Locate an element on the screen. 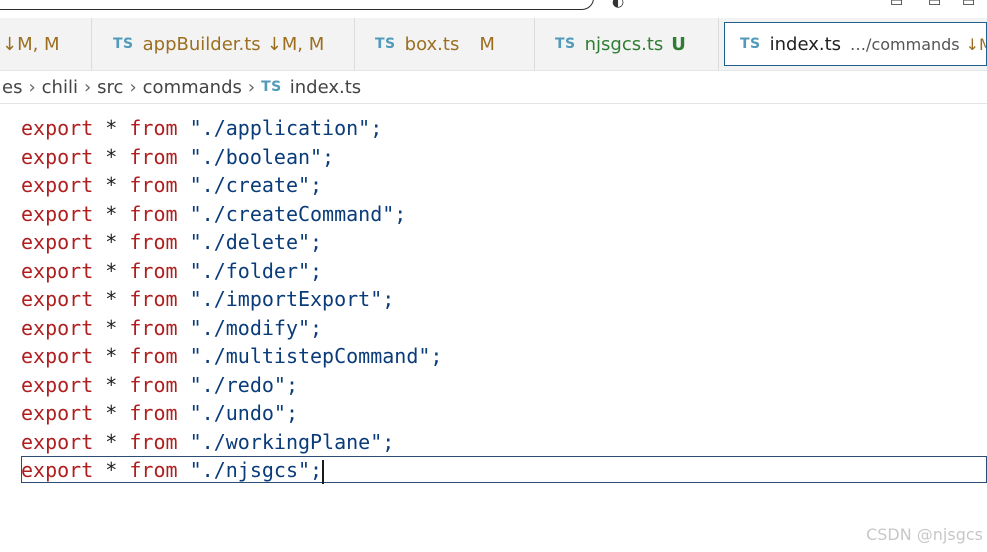  code-line: export * from "./delete"; is located at coordinates (171, 242).